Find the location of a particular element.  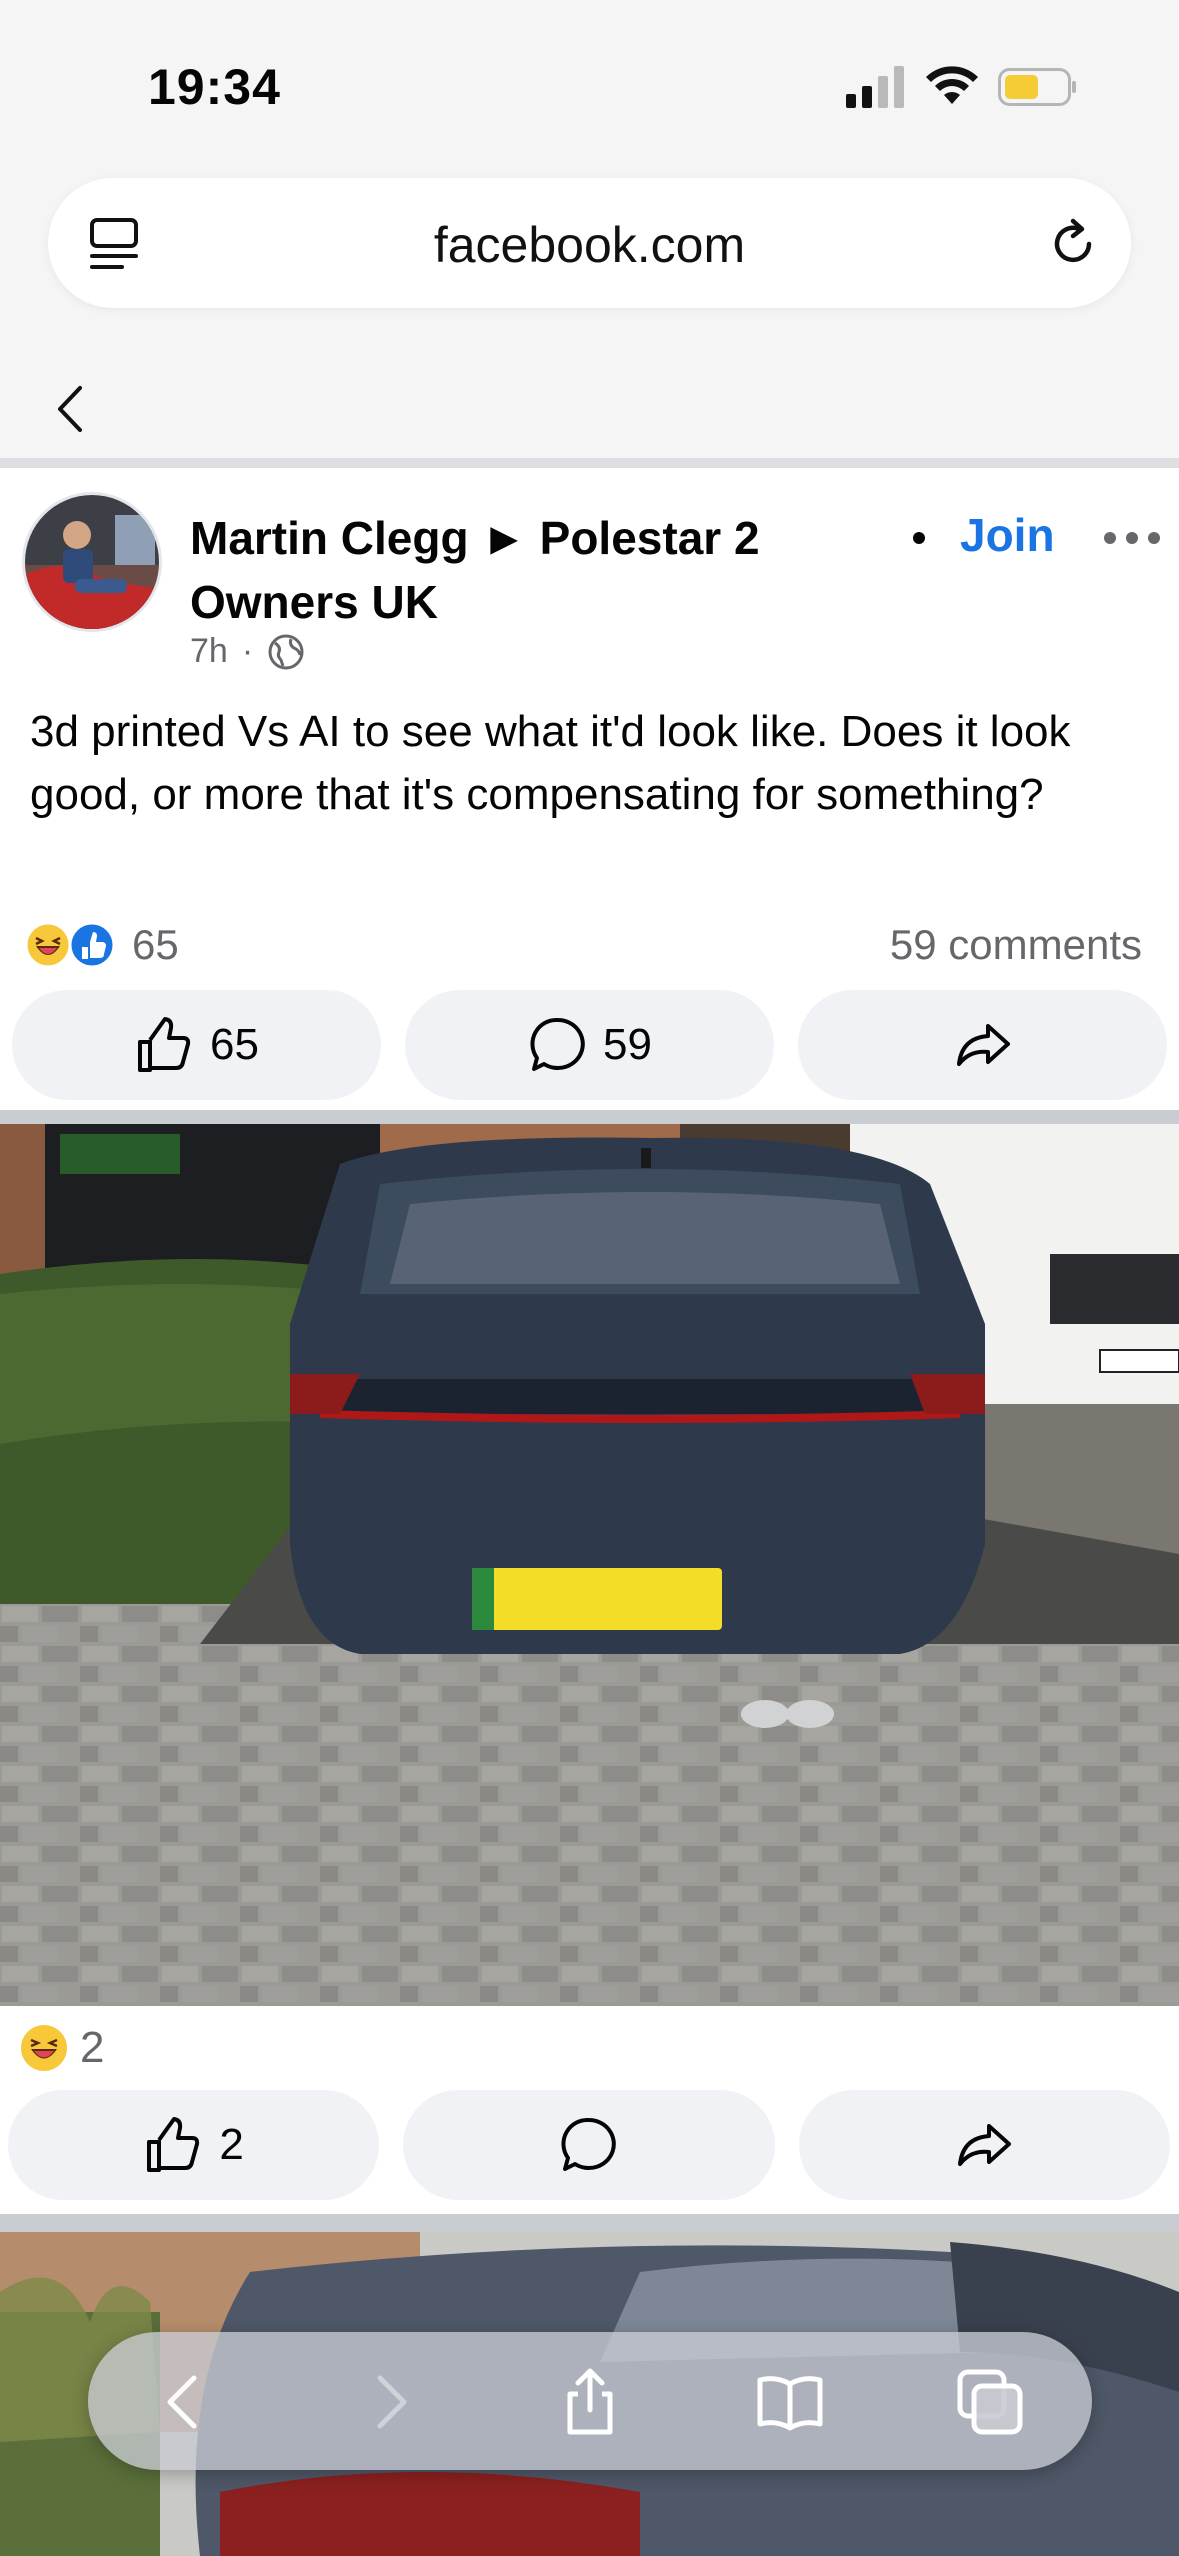

post-meta: 7h · is located at coordinates (247, 651).